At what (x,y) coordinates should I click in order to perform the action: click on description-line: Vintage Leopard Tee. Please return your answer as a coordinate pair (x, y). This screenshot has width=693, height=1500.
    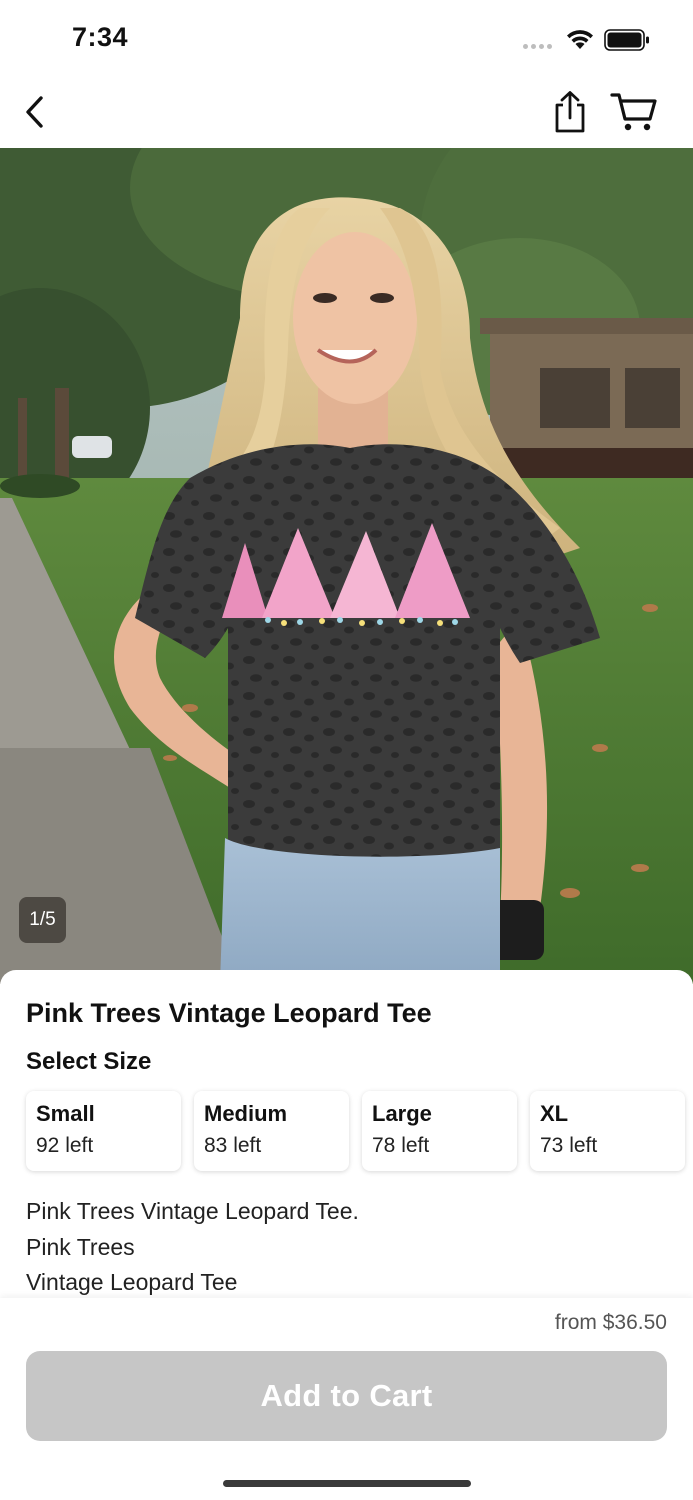
    Looking at the image, I should click on (132, 1282).